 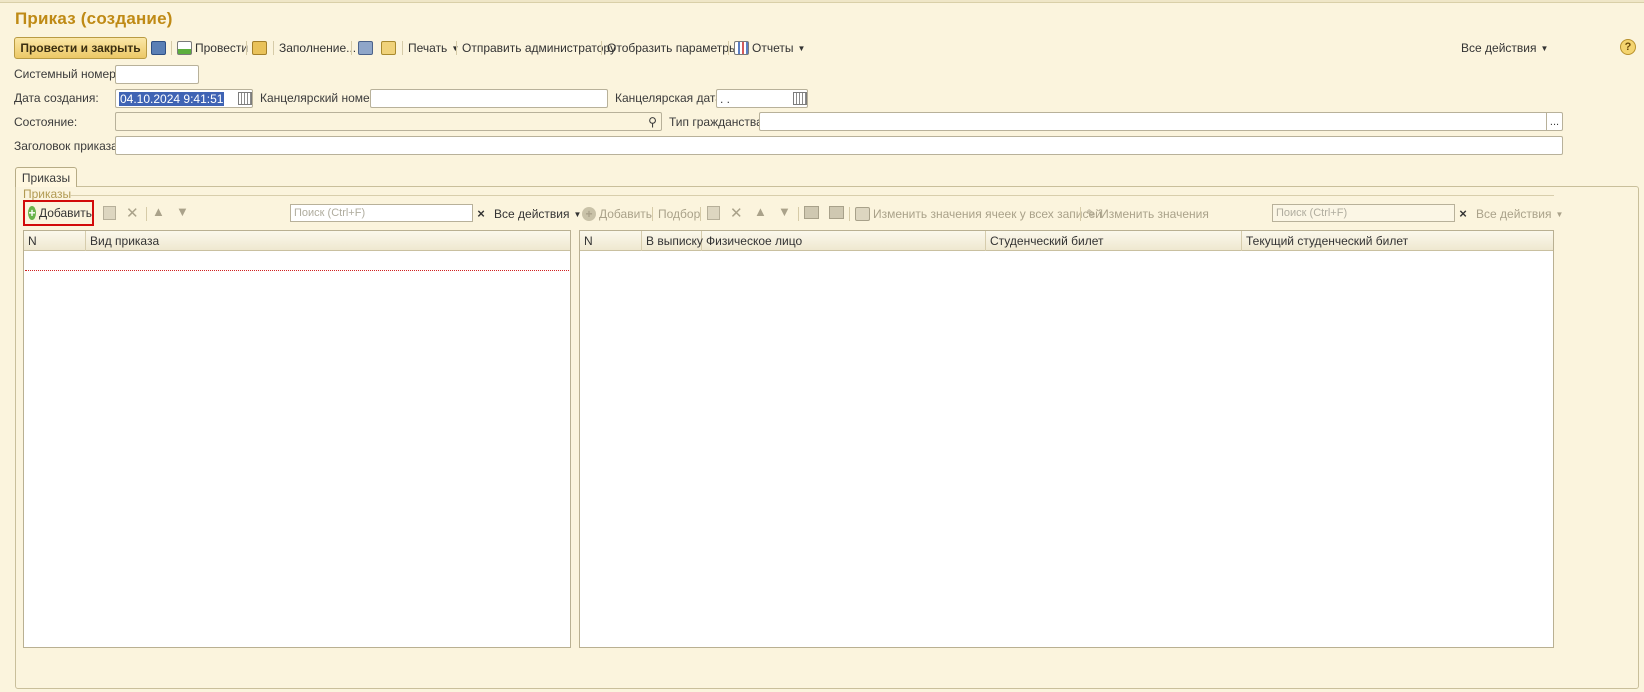 What do you see at coordinates (297, 270) in the screenshot?
I see `table-row` at bounding box center [297, 270].